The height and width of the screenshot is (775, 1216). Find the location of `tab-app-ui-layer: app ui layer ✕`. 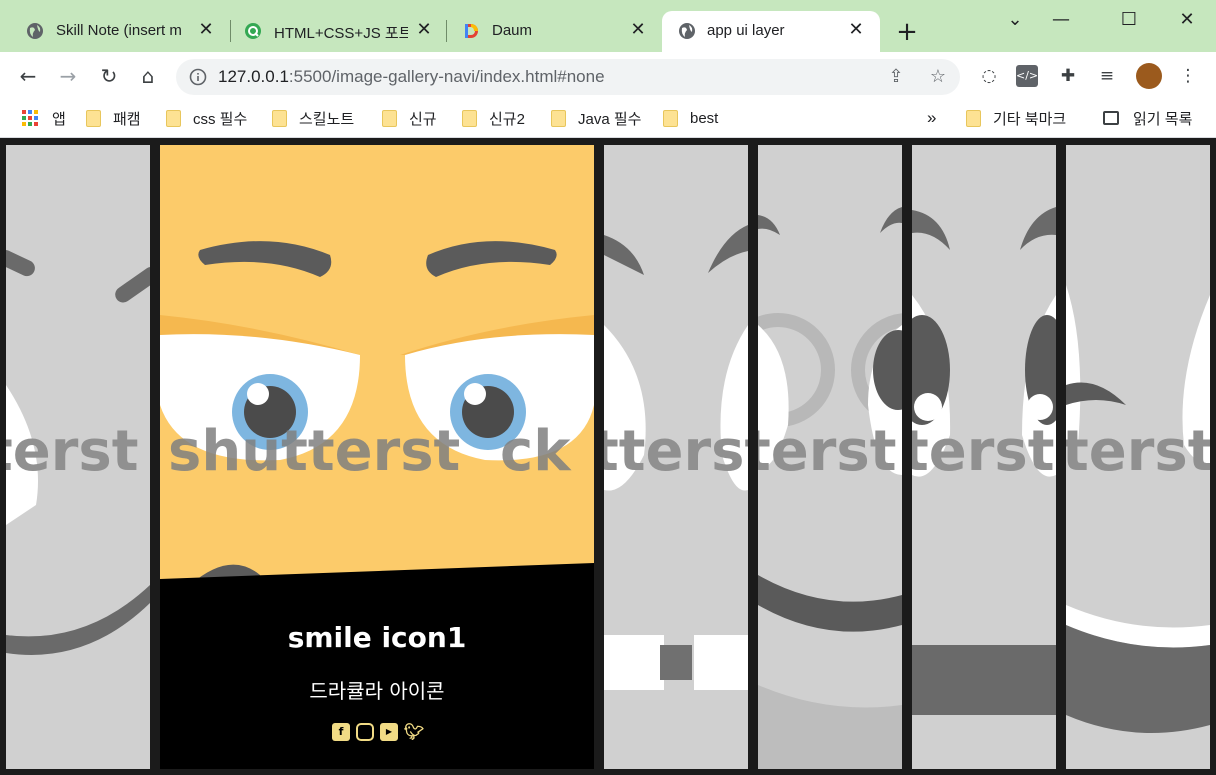

tab-app-ui-layer: app ui layer ✕ is located at coordinates (771, 31).